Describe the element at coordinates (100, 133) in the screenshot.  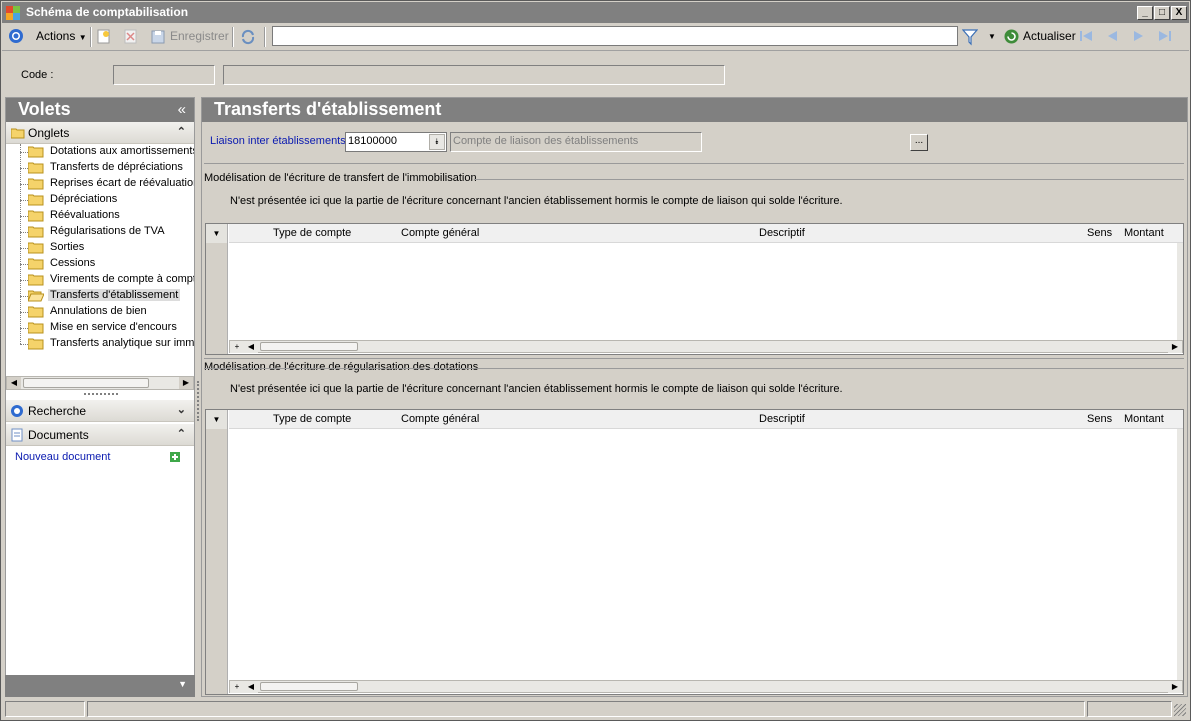
I see `onglets-section-header: Onglets ⌃` at that location.